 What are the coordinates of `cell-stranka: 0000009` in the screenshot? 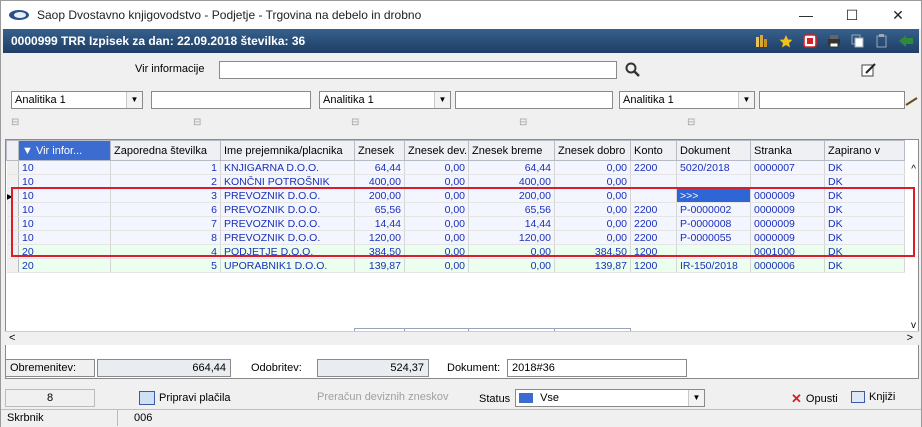 It's located at (787, 237).